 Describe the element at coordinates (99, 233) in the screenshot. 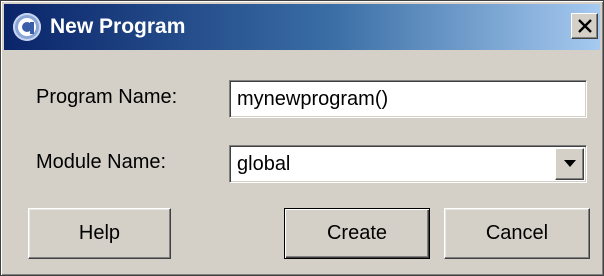

I see `help-button: Help` at that location.